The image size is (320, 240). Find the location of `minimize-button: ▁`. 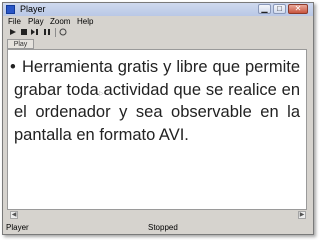

minimize-button: ▁ is located at coordinates (264, 9).